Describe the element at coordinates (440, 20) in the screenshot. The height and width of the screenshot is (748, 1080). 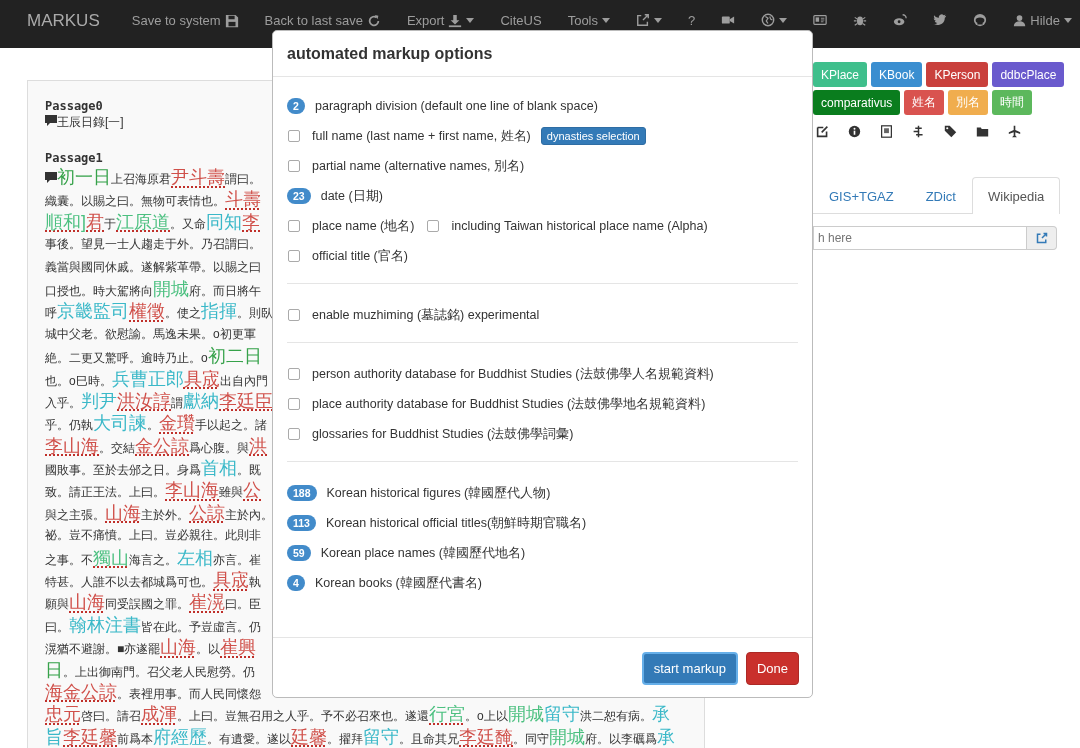
I see `nav-link: Export` at that location.